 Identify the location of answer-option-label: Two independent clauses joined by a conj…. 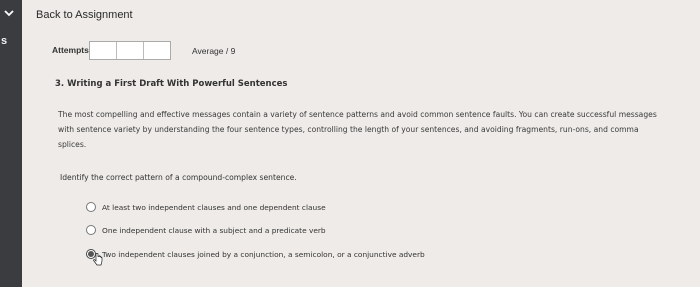
(263, 254).